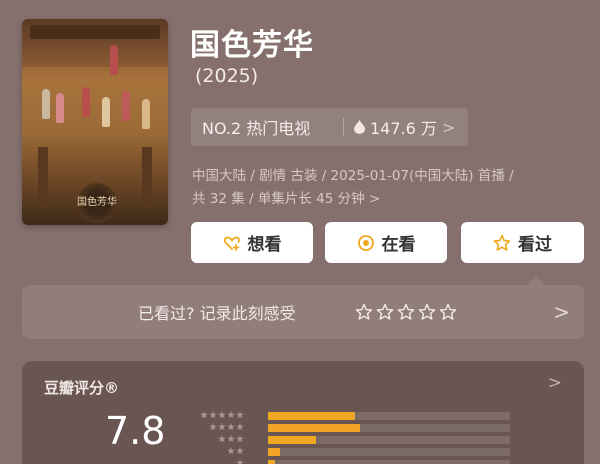 The image size is (600, 464). What do you see at coordinates (264, 245) in the screenshot?
I see `want-label: 想看` at bounding box center [264, 245].